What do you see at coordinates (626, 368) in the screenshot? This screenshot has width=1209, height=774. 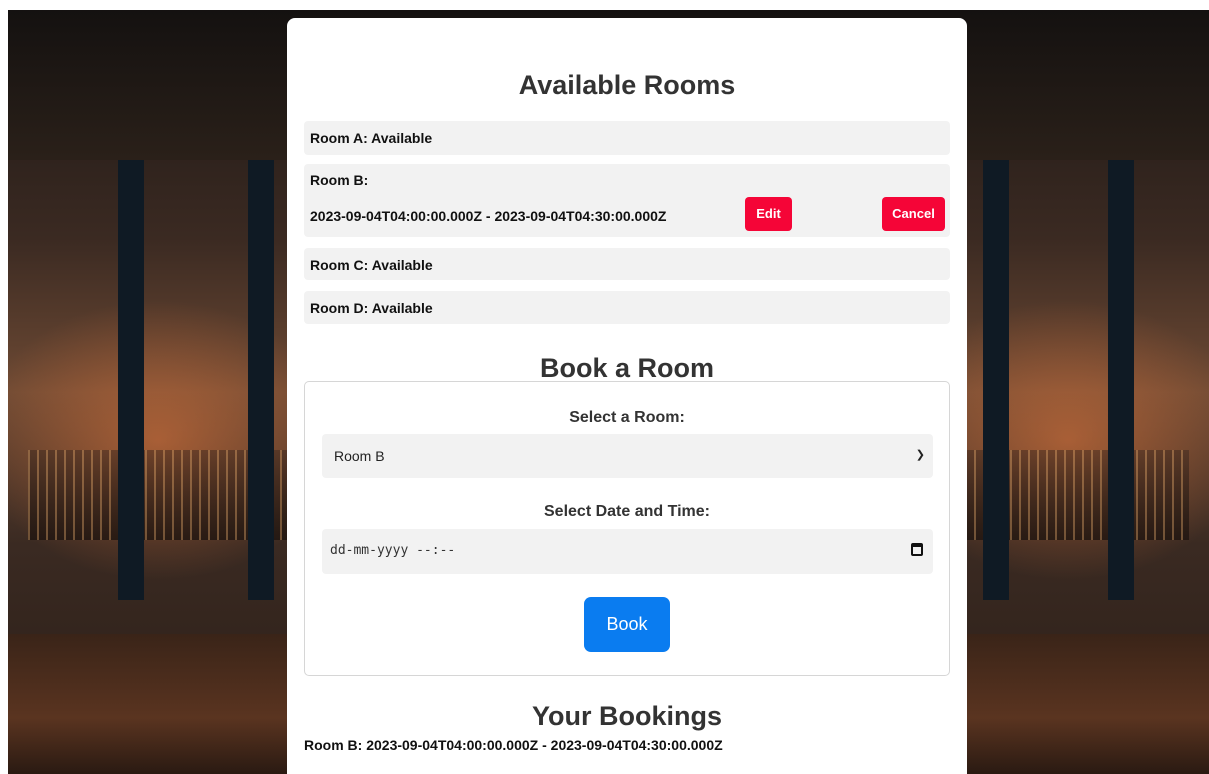 I see `book-room-title: Book a Room` at bounding box center [626, 368].